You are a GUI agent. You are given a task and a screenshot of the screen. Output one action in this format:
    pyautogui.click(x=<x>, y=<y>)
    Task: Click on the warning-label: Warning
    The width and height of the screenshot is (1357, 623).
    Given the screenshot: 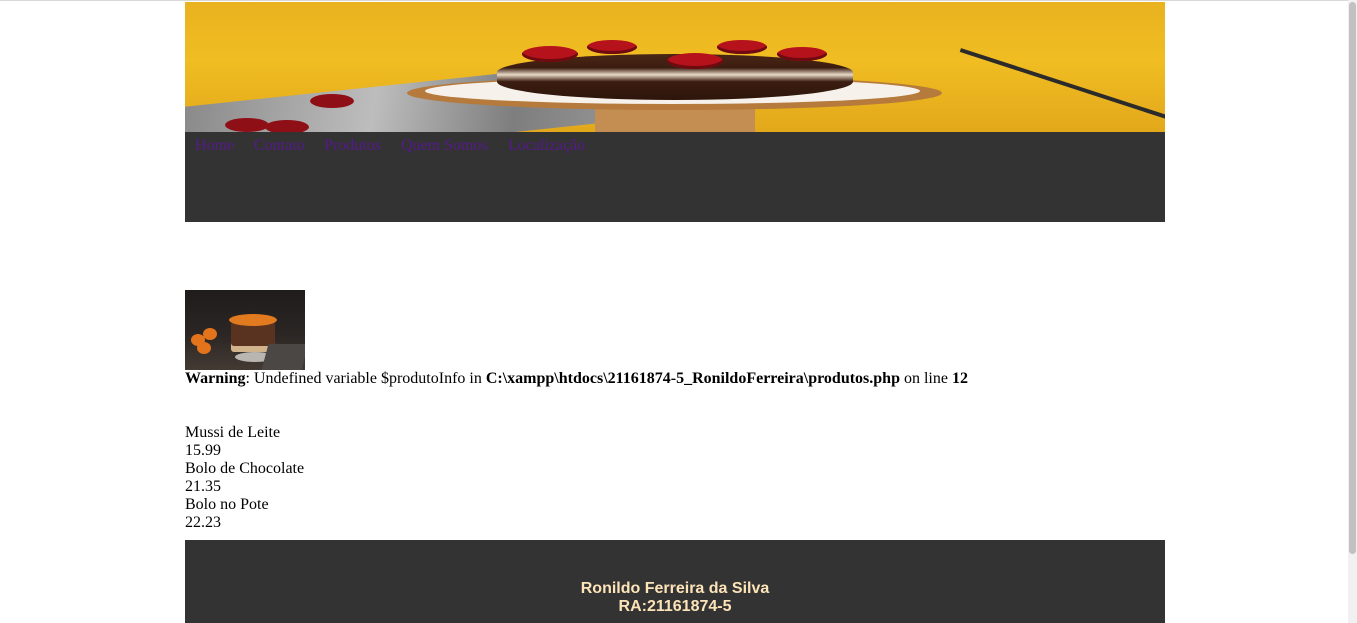 What is the action you would take?
    pyautogui.click(x=215, y=378)
    